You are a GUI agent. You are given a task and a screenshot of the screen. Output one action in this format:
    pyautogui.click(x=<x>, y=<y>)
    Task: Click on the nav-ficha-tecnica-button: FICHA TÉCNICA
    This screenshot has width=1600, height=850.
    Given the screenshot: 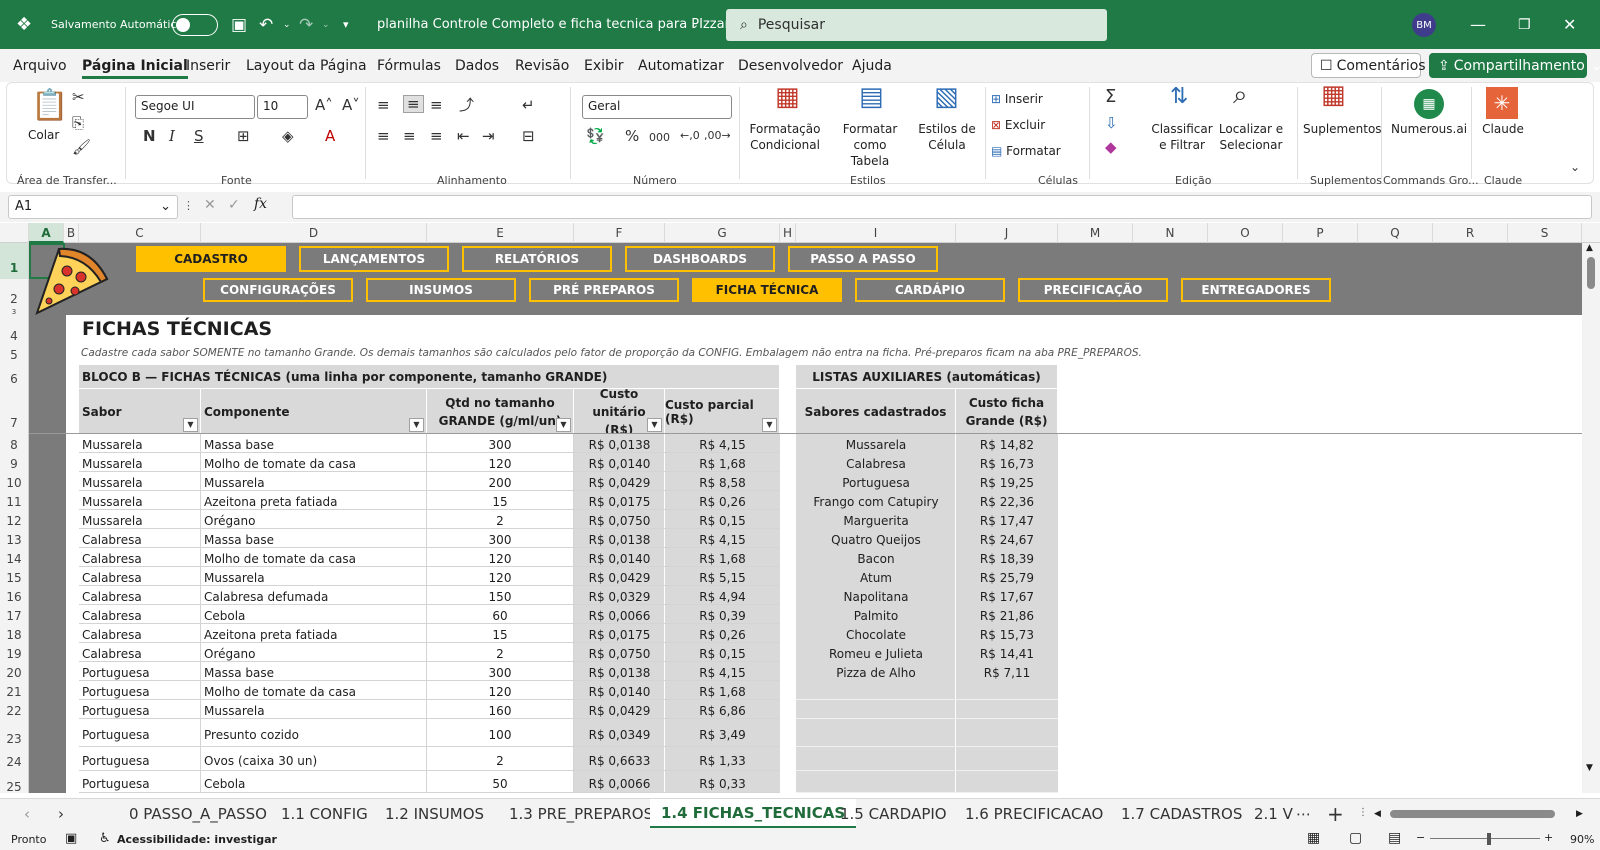 What is the action you would take?
    pyautogui.click(x=767, y=290)
    